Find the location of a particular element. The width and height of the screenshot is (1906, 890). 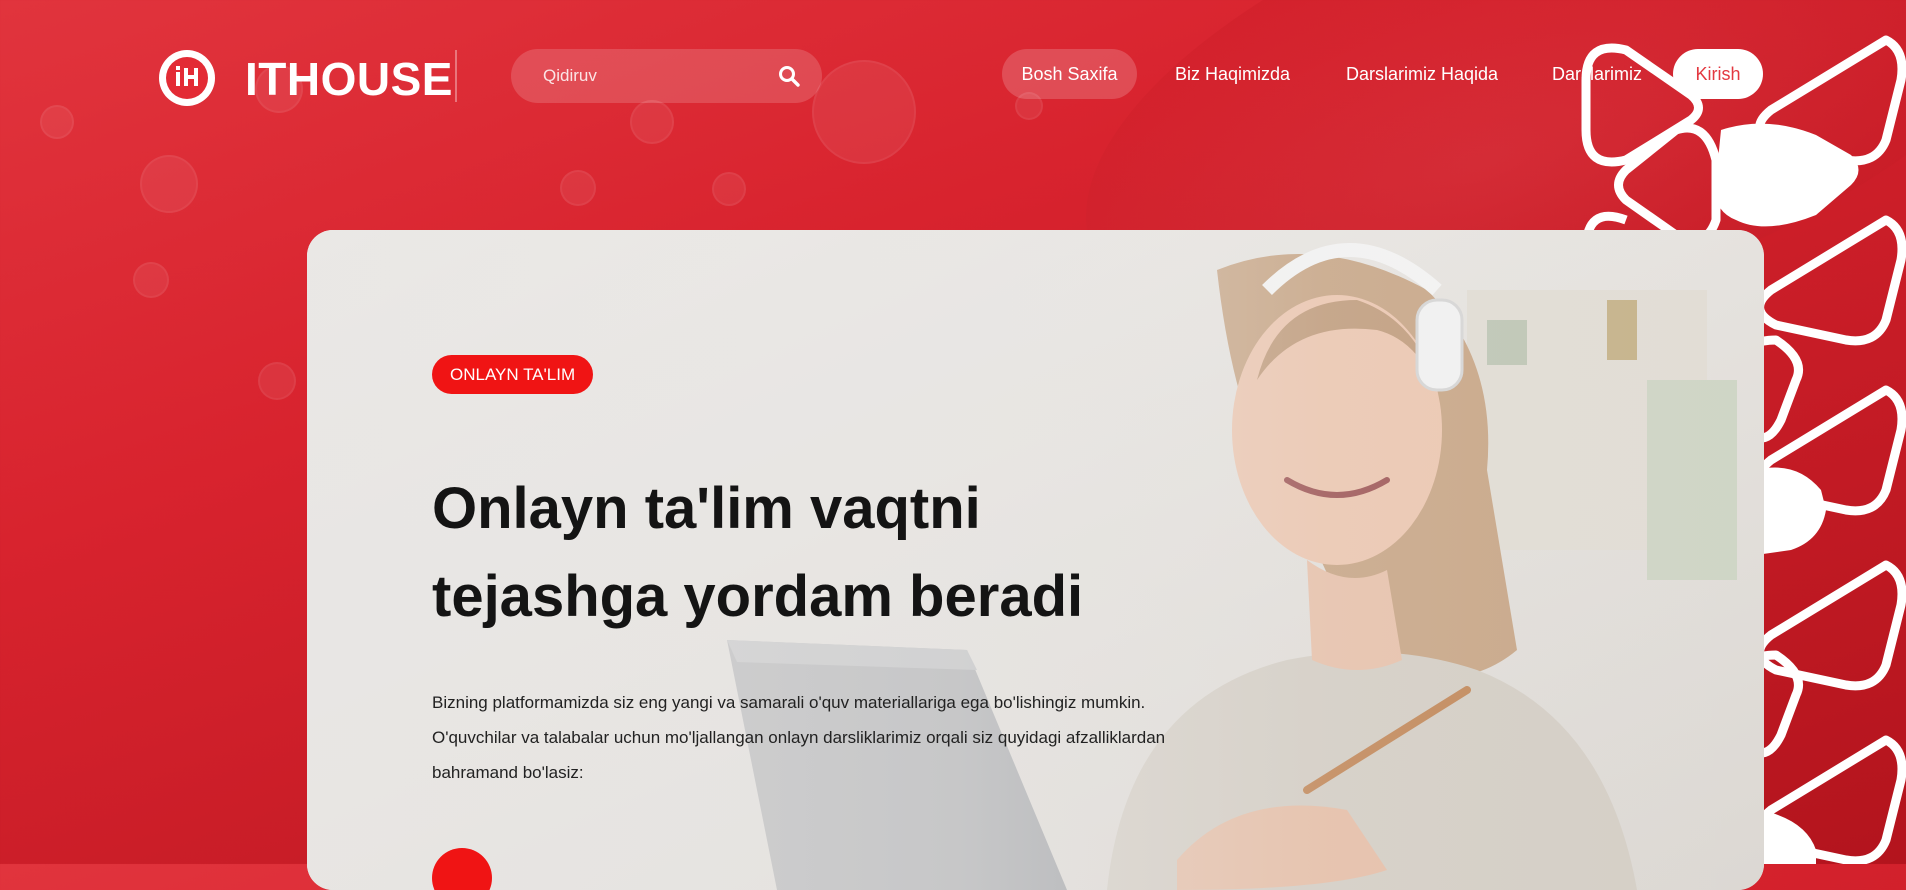

search-input is located at coordinates (653, 76).